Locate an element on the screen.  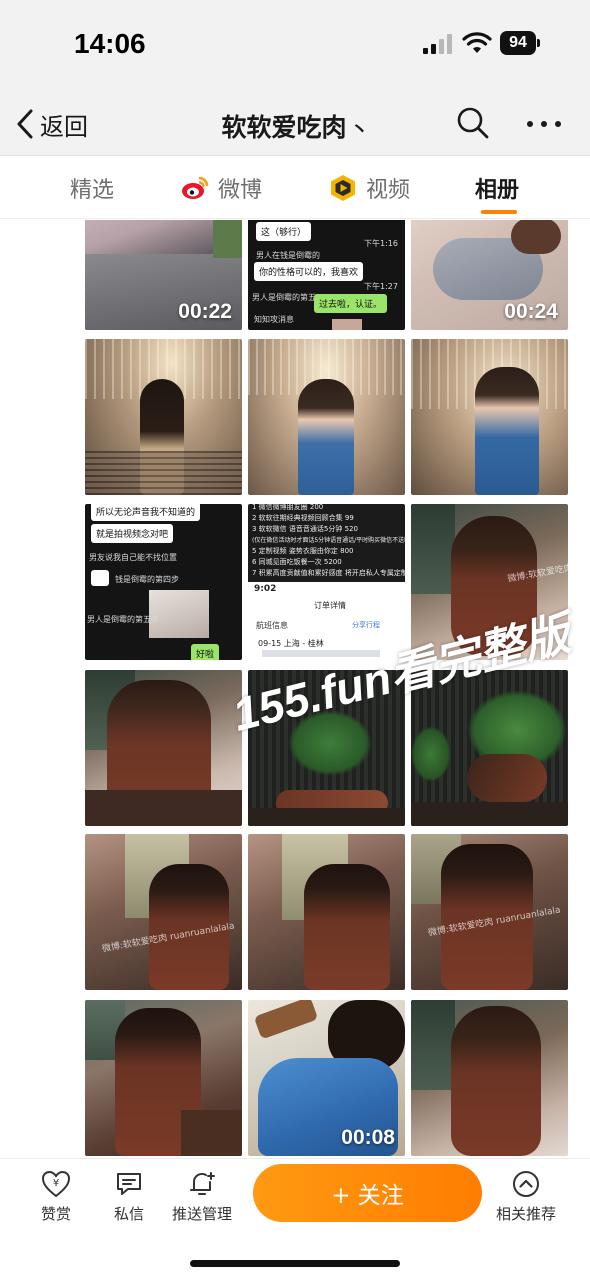
battery-level: 94 is located at coordinates (518, 43).